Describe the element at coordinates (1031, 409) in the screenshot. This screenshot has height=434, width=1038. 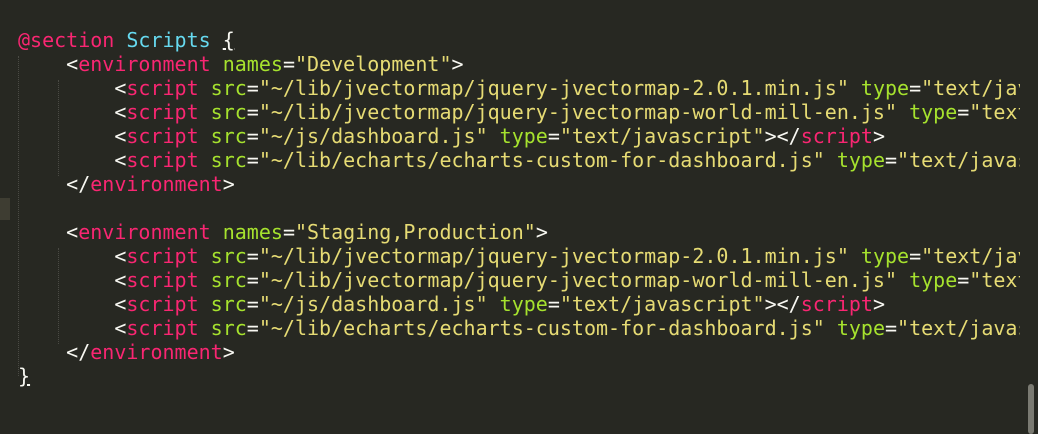
I see `vertical-scrollbar` at that location.